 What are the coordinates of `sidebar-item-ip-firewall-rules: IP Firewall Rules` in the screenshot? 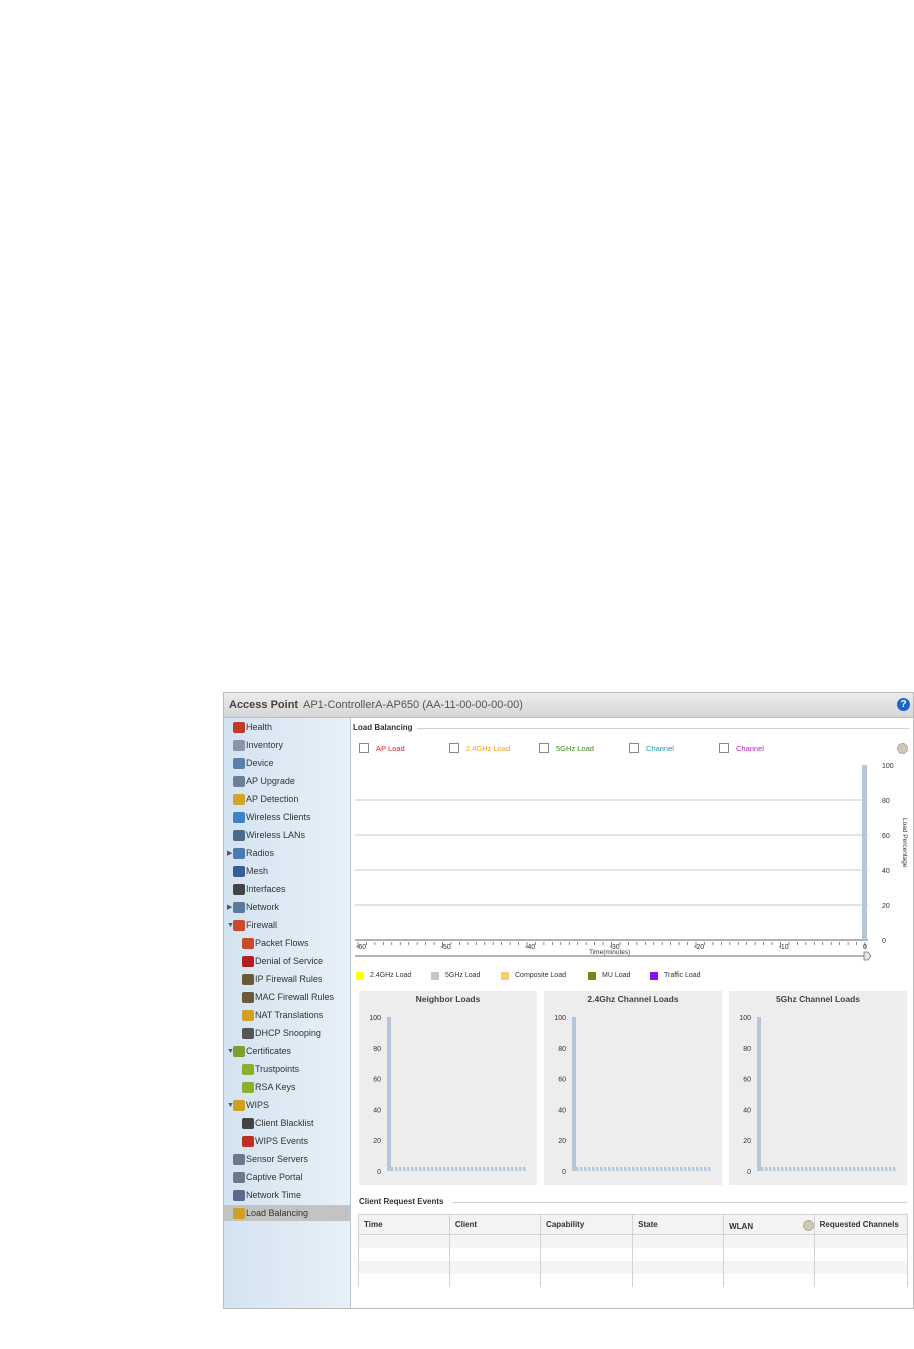 It's located at (282, 979).